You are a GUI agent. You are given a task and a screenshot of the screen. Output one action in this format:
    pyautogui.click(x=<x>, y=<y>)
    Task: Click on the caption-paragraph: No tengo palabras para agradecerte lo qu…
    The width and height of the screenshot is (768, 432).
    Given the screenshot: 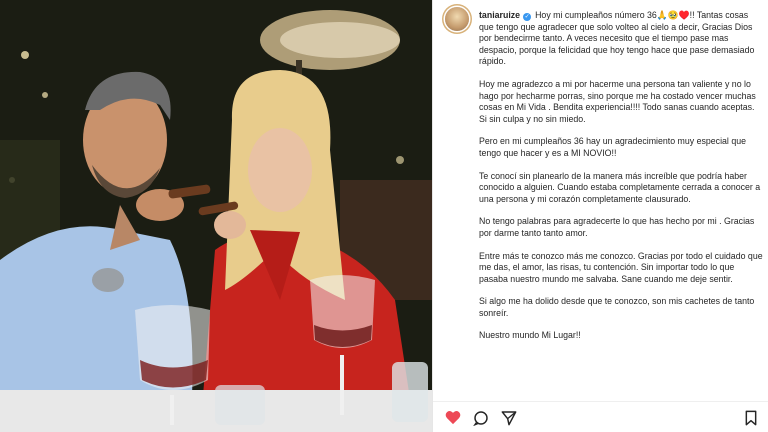 What is the action you would take?
    pyautogui.click(x=617, y=227)
    